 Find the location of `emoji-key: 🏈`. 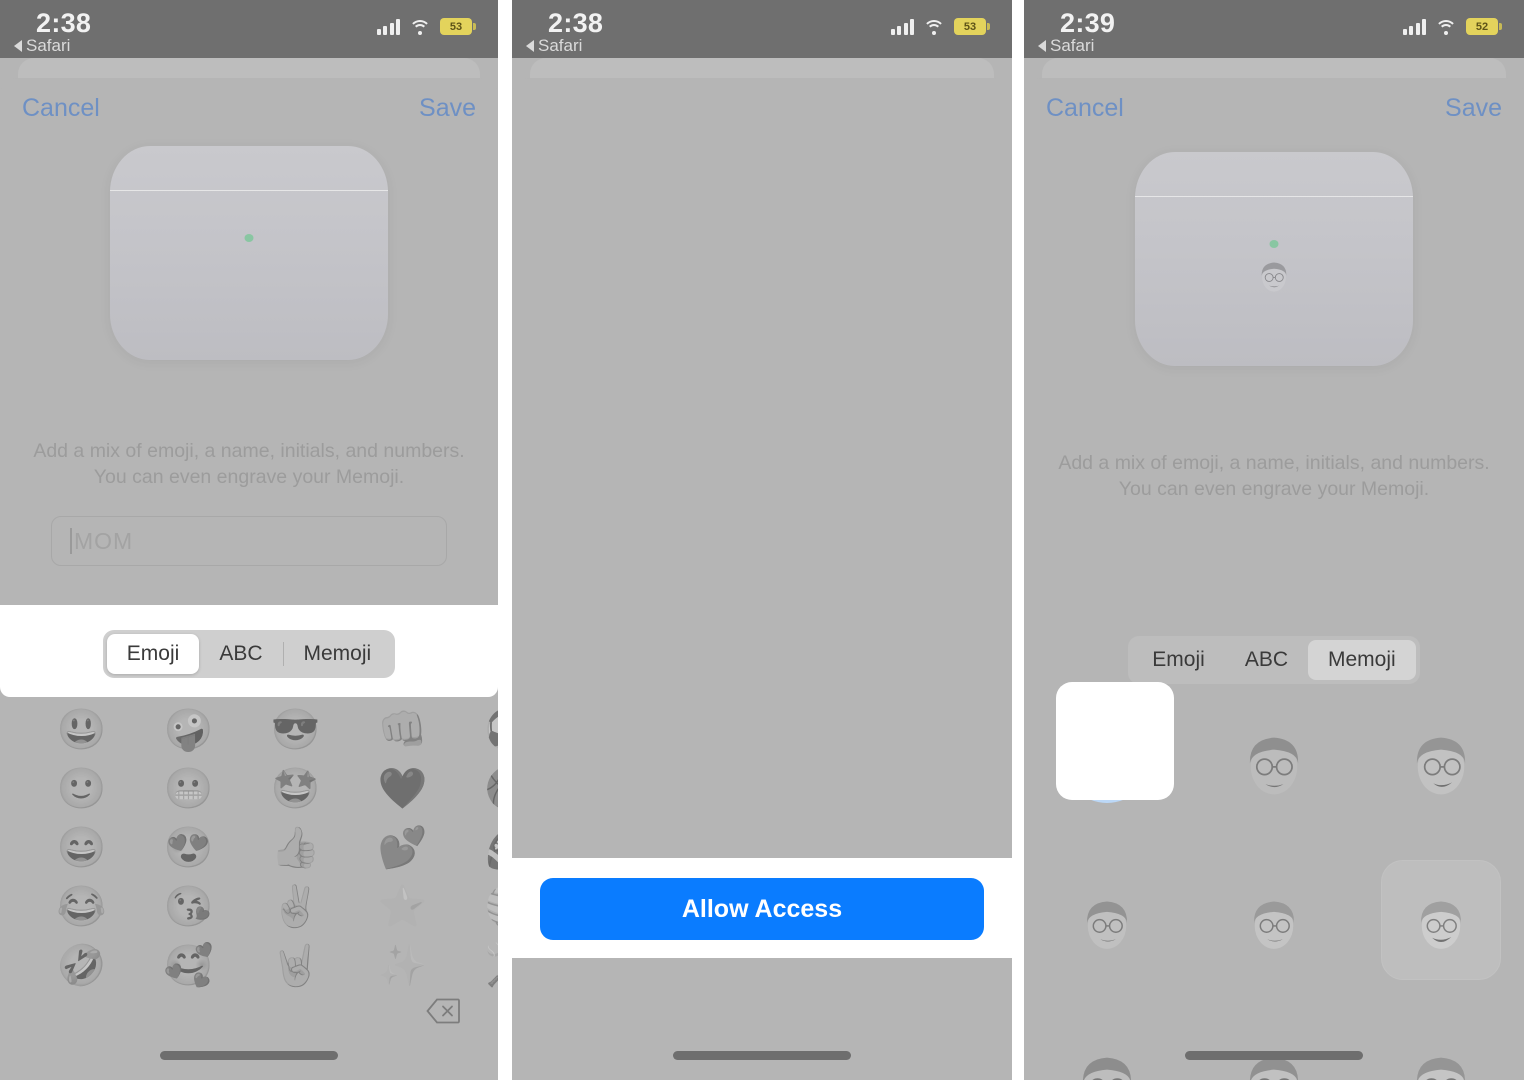

emoji-key: 🏈 is located at coordinates (477, 847).